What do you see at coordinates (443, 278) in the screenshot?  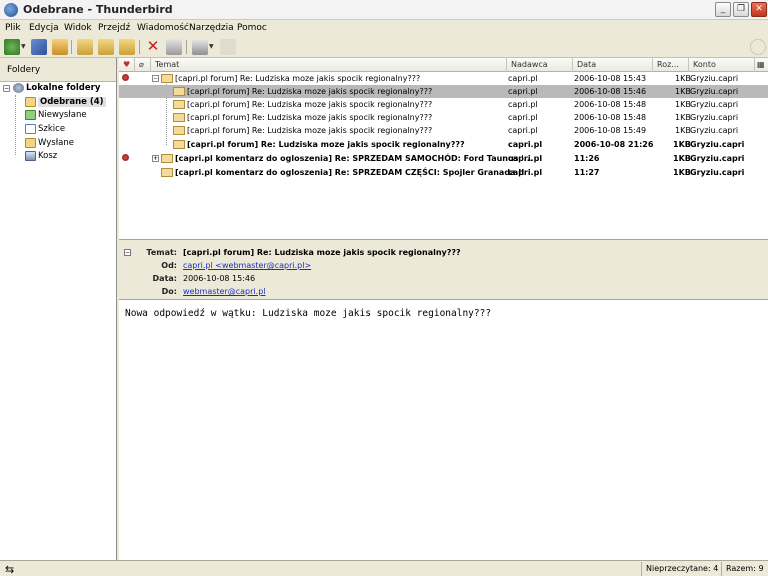 I see `header-date-row: Data: 2006-10-08 15:46` at bounding box center [443, 278].